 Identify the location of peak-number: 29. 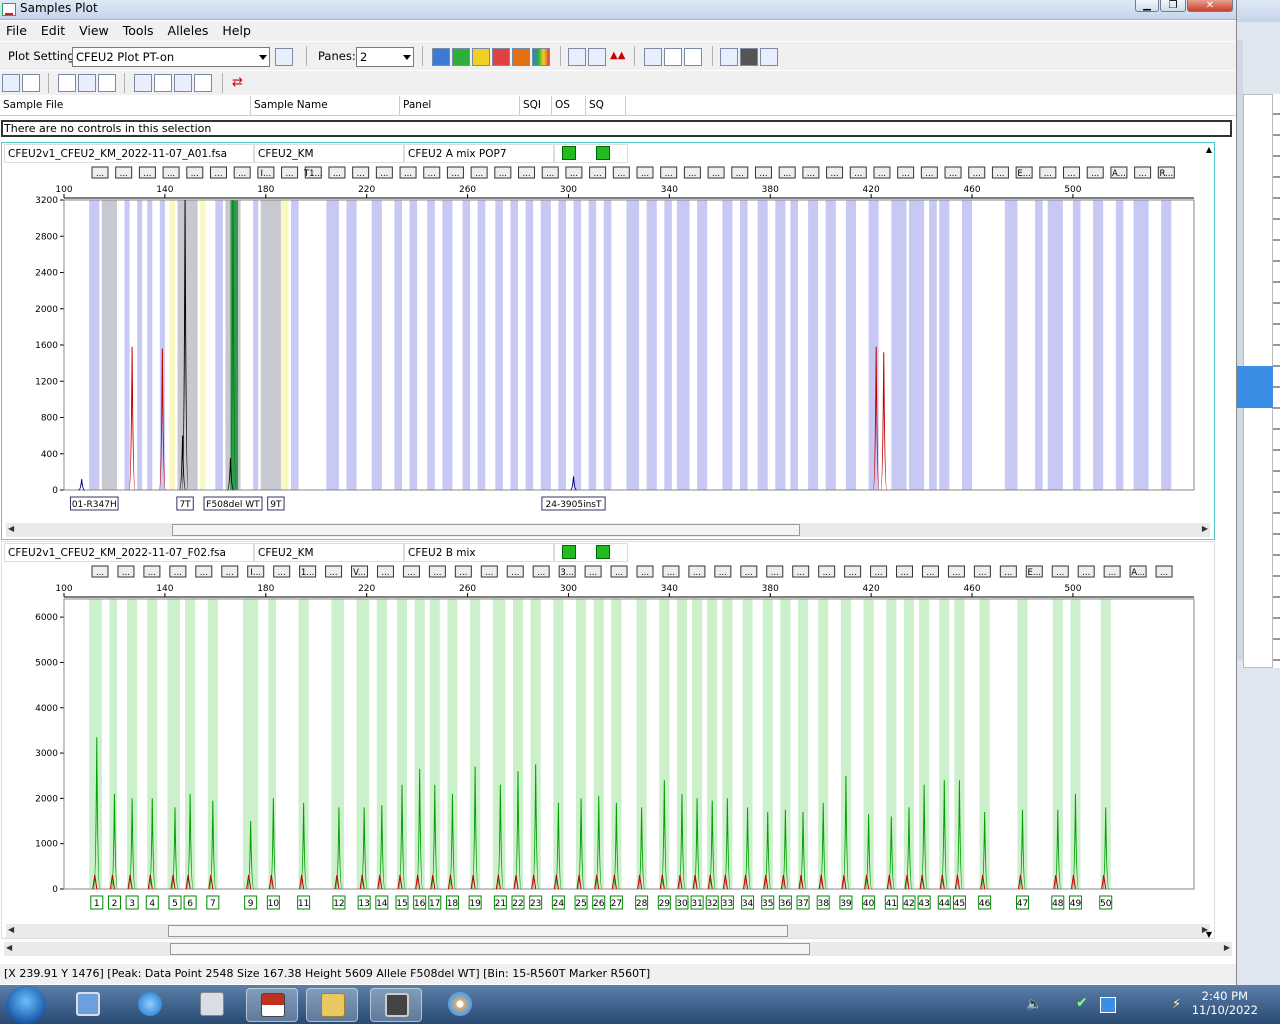
(665, 904).